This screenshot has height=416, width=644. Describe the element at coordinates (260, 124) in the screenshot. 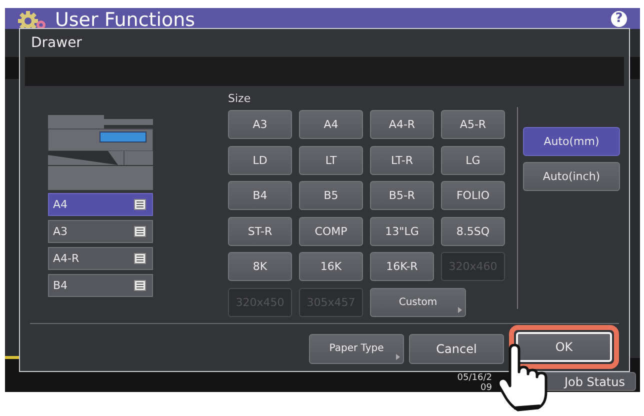

I see `size-button: A3` at that location.